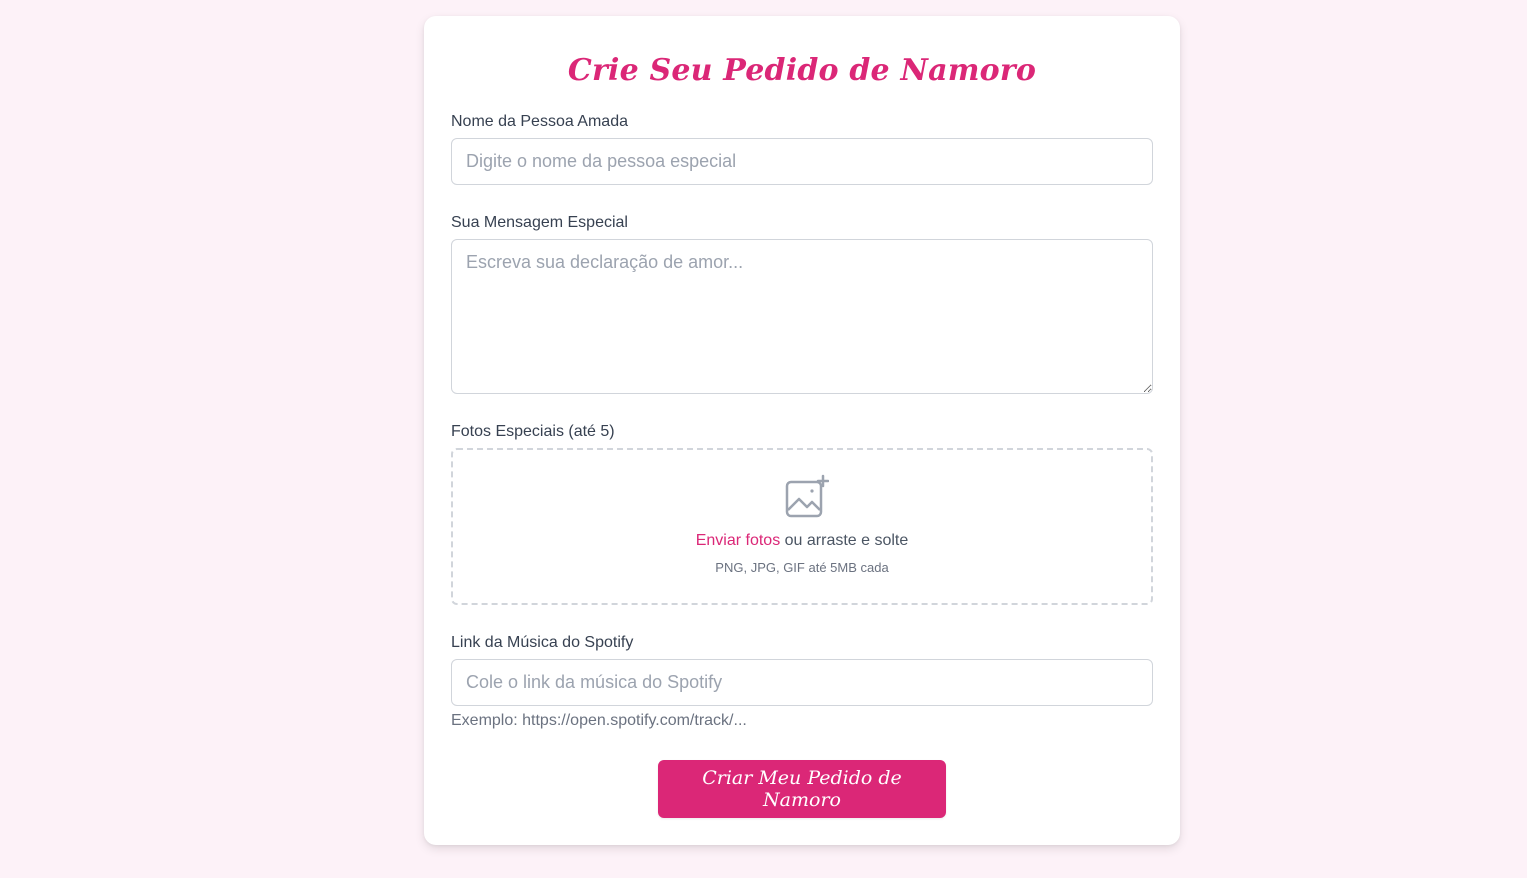  What do you see at coordinates (533, 431) in the screenshot?
I see `photos-label: Fotos Especiais (até 5)` at bounding box center [533, 431].